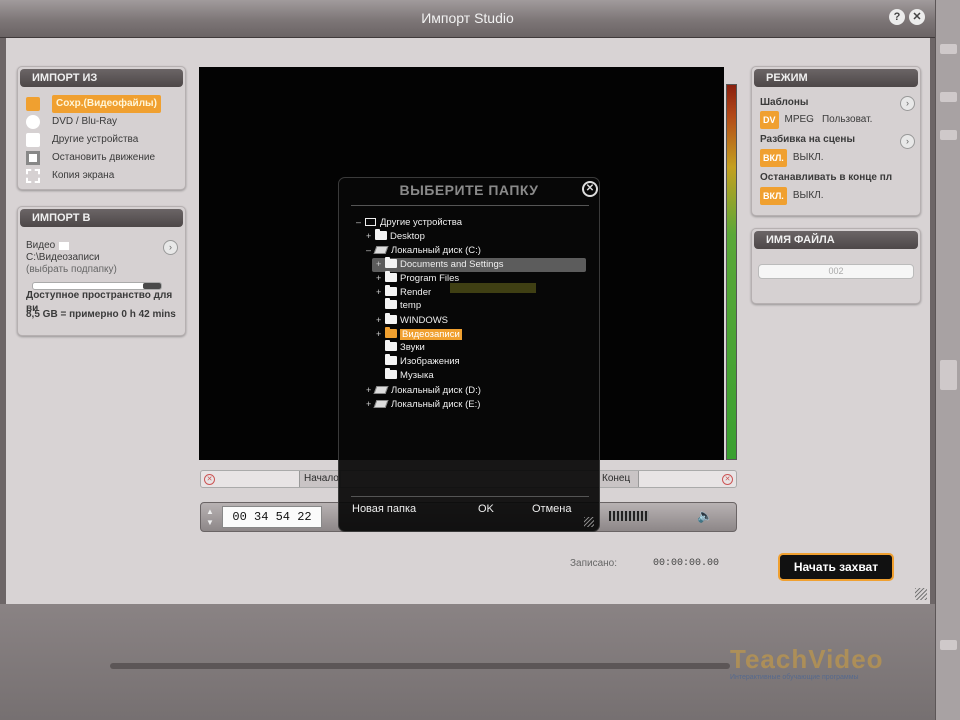 This screenshot has width=960, height=720. What do you see at coordinates (412, 347) in the screenshot?
I see `tree-node-label: Звуки` at bounding box center [412, 347].